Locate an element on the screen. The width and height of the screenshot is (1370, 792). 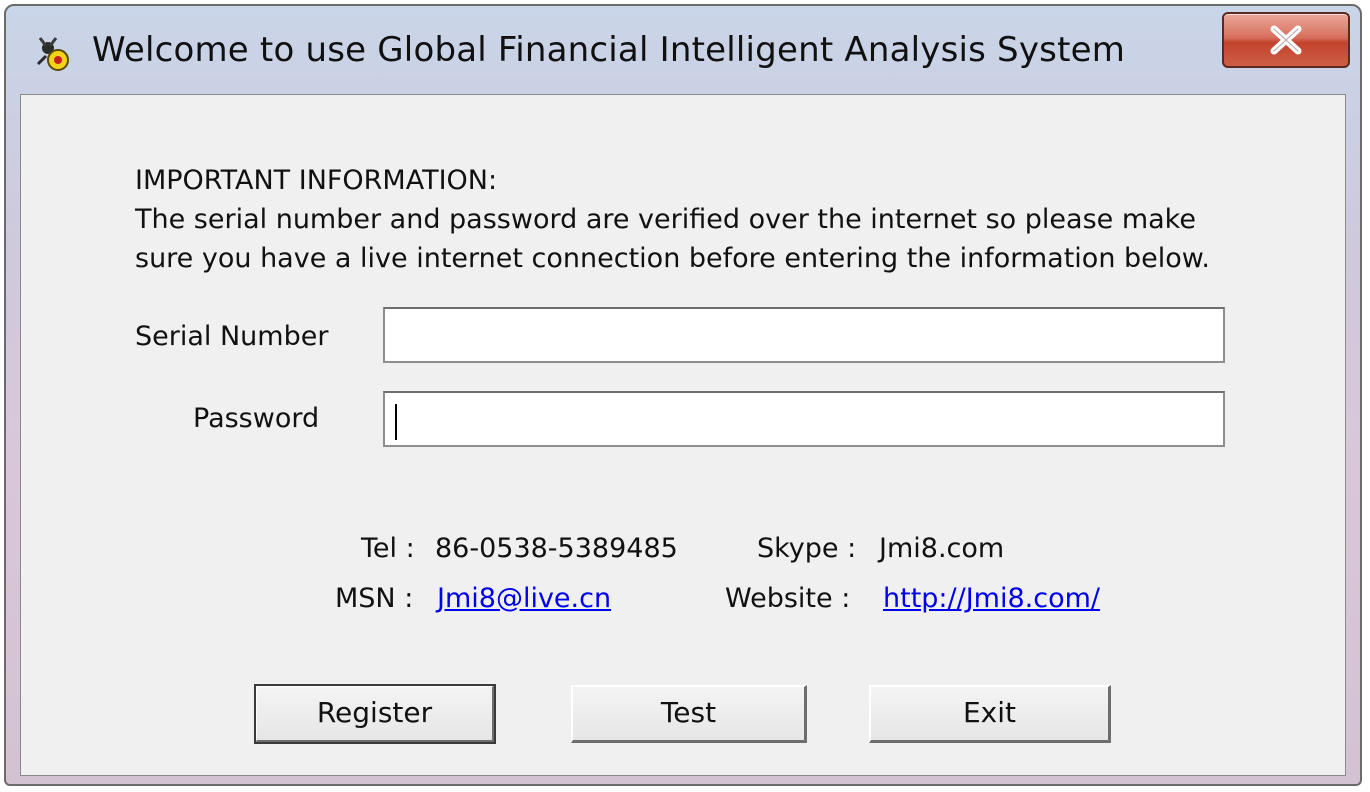
msn-label: MSN : is located at coordinates (374, 598).